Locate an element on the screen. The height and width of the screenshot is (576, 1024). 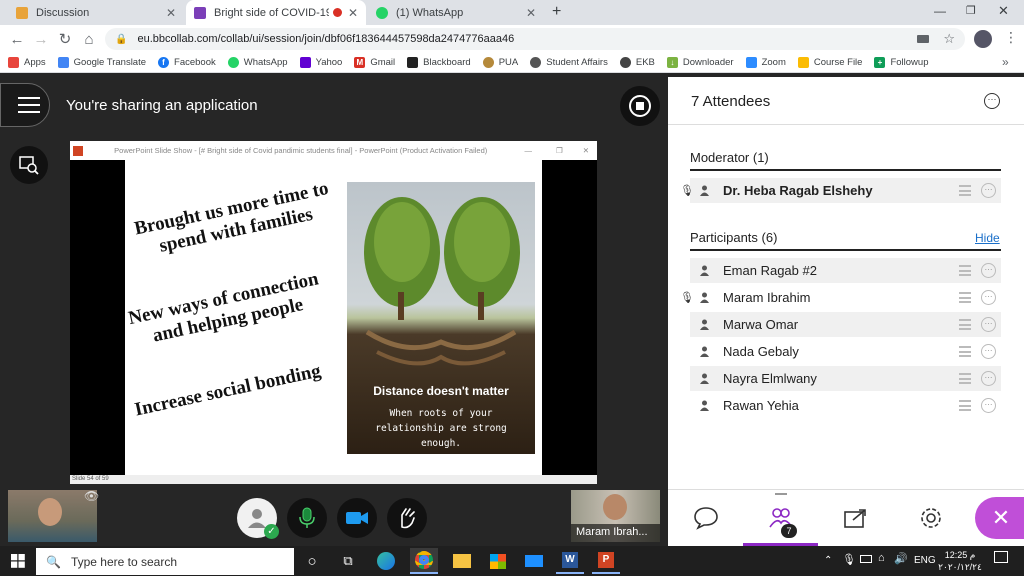
participant-row: Nada Gebaly ··· is located at coordinates (845, 351).